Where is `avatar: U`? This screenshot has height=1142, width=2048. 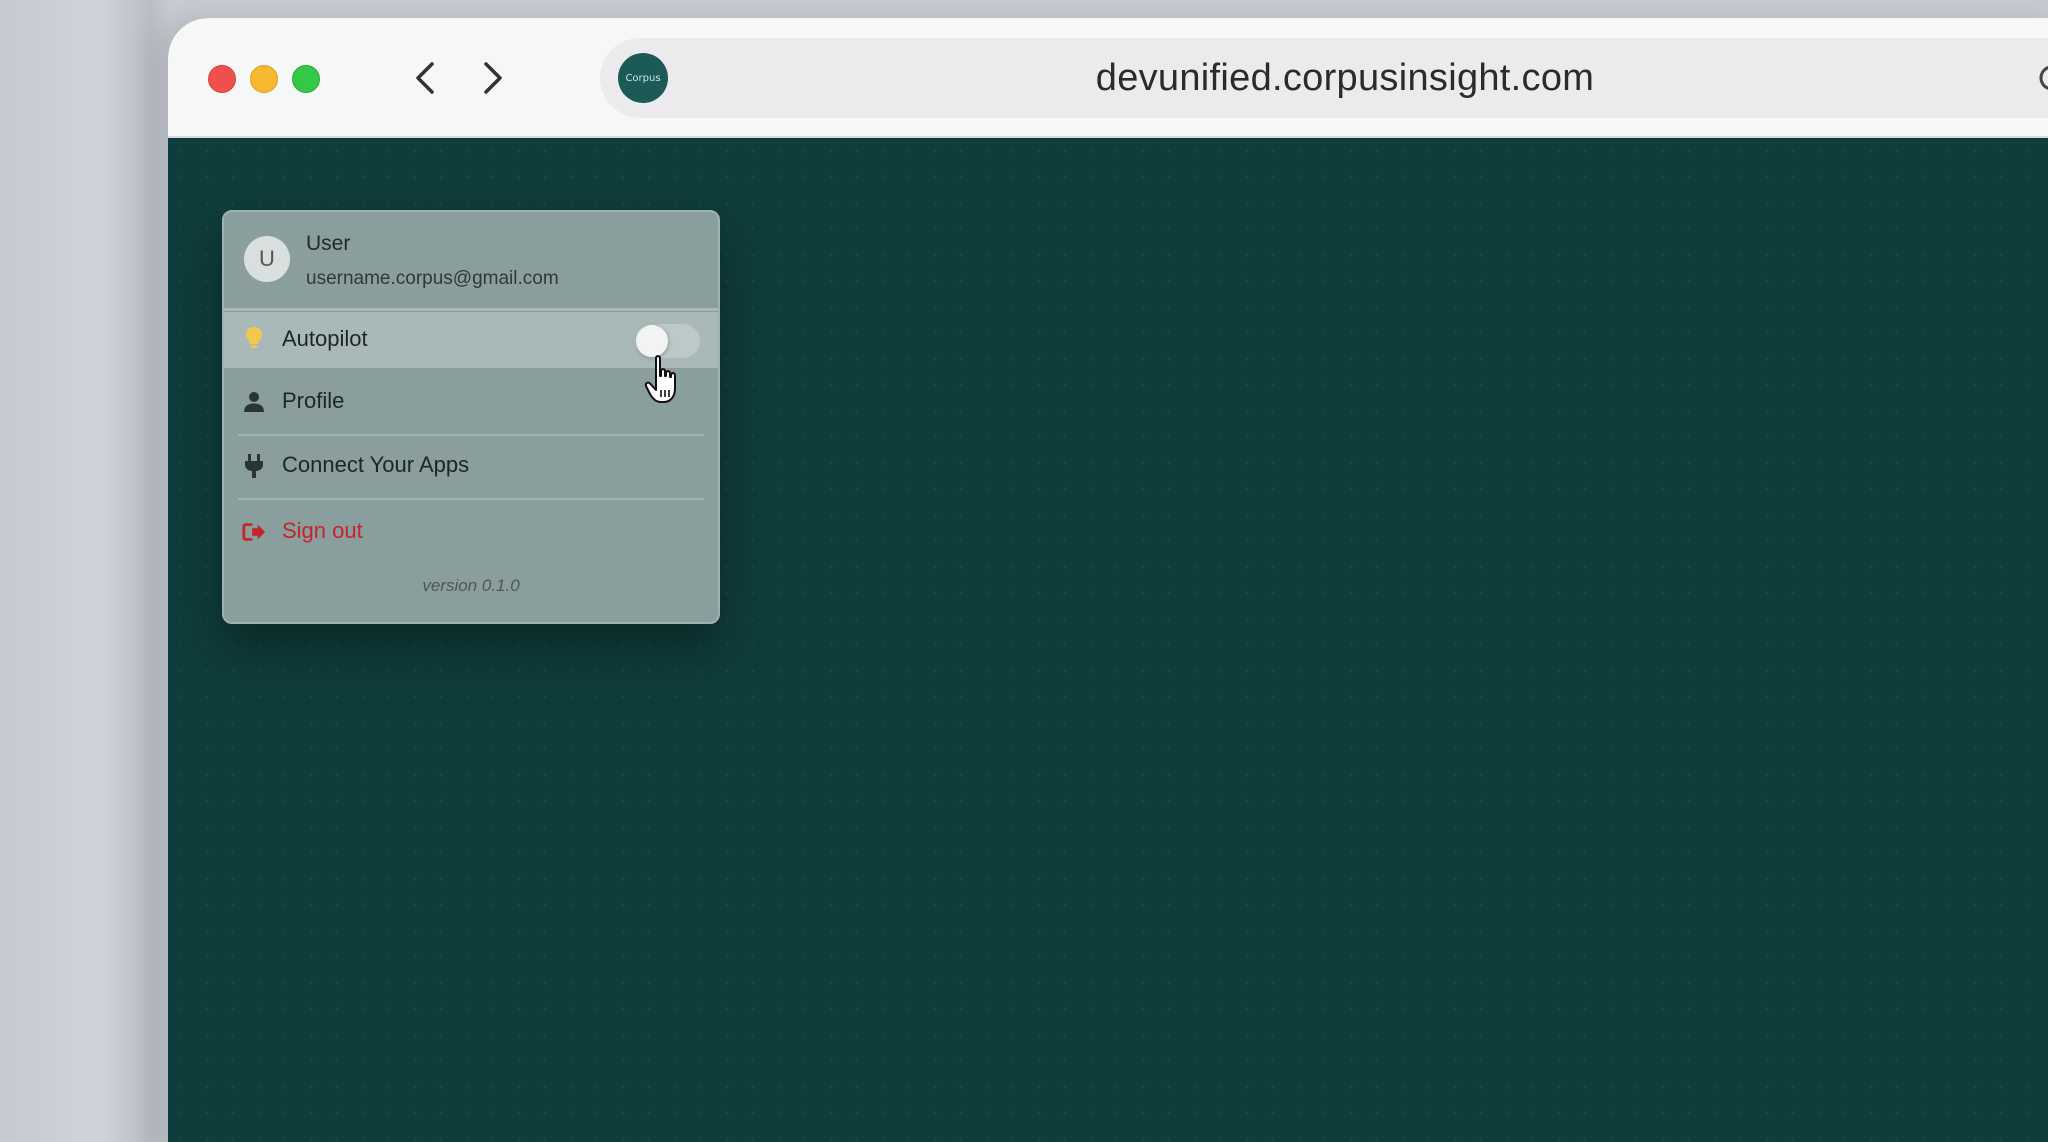 avatar: U is located at coordinates (267, 259).